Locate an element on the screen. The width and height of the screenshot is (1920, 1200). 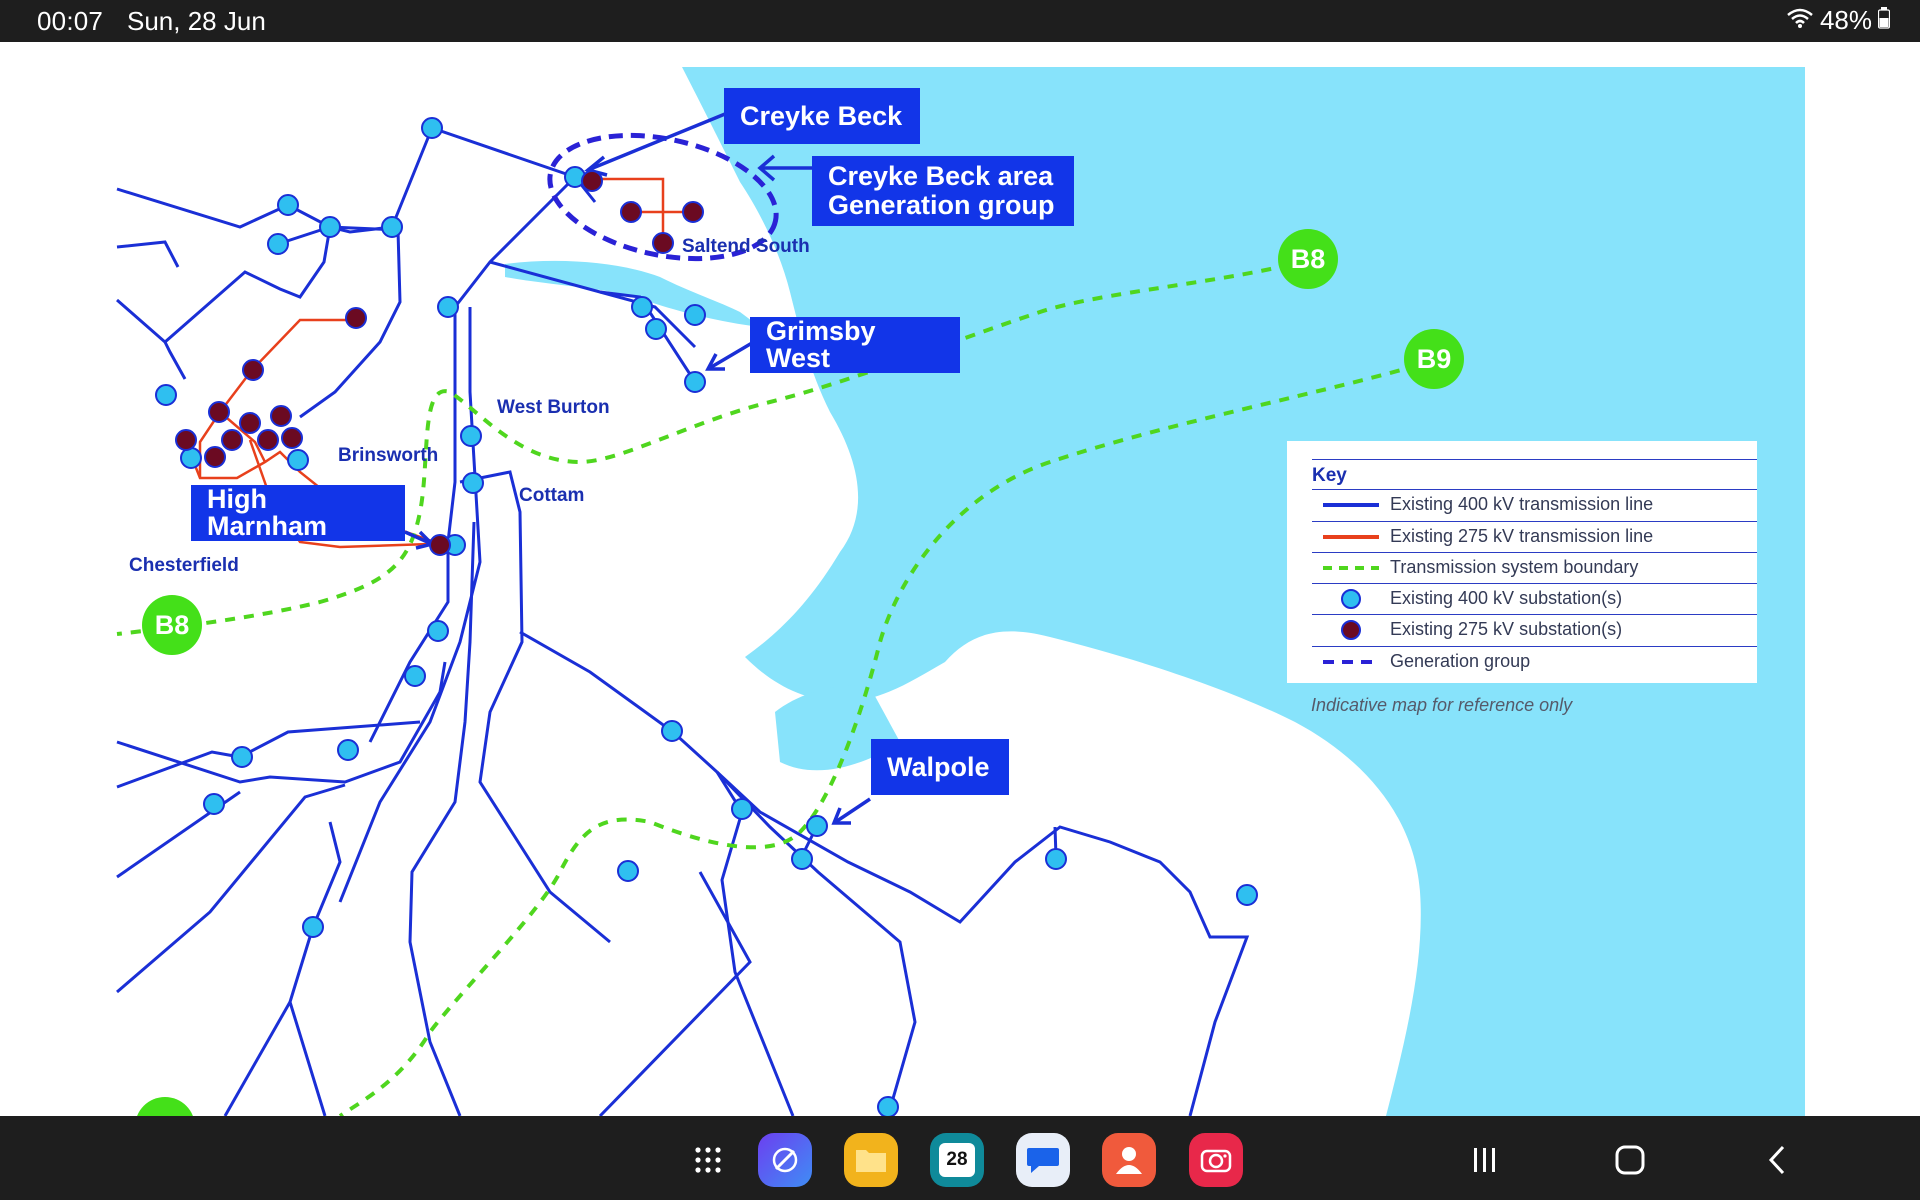
callout-grimsby-west: Grimsby West is located at coordinates (855, 345).